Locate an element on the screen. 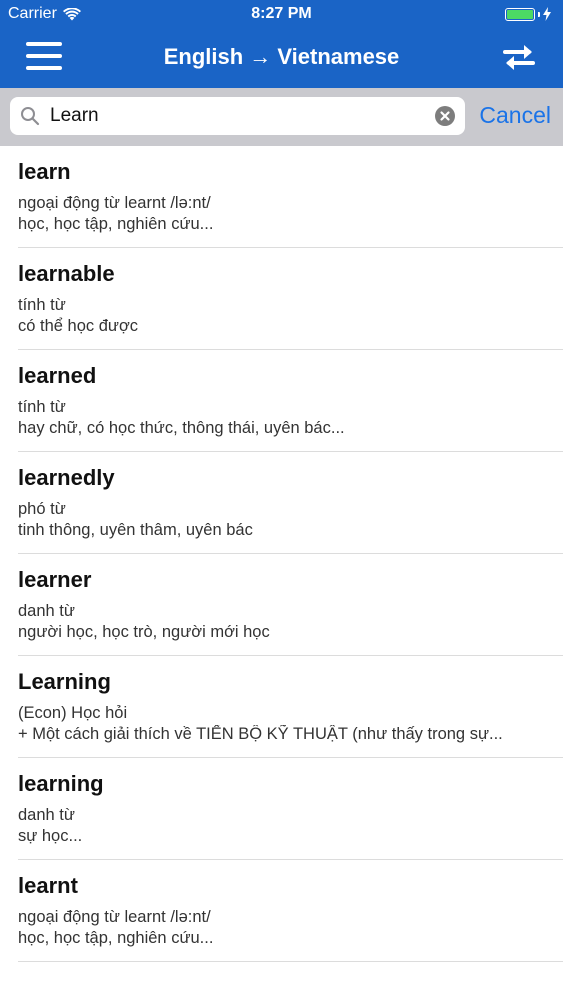  cancel-button: Cancel is located at coordinates (515, 115).